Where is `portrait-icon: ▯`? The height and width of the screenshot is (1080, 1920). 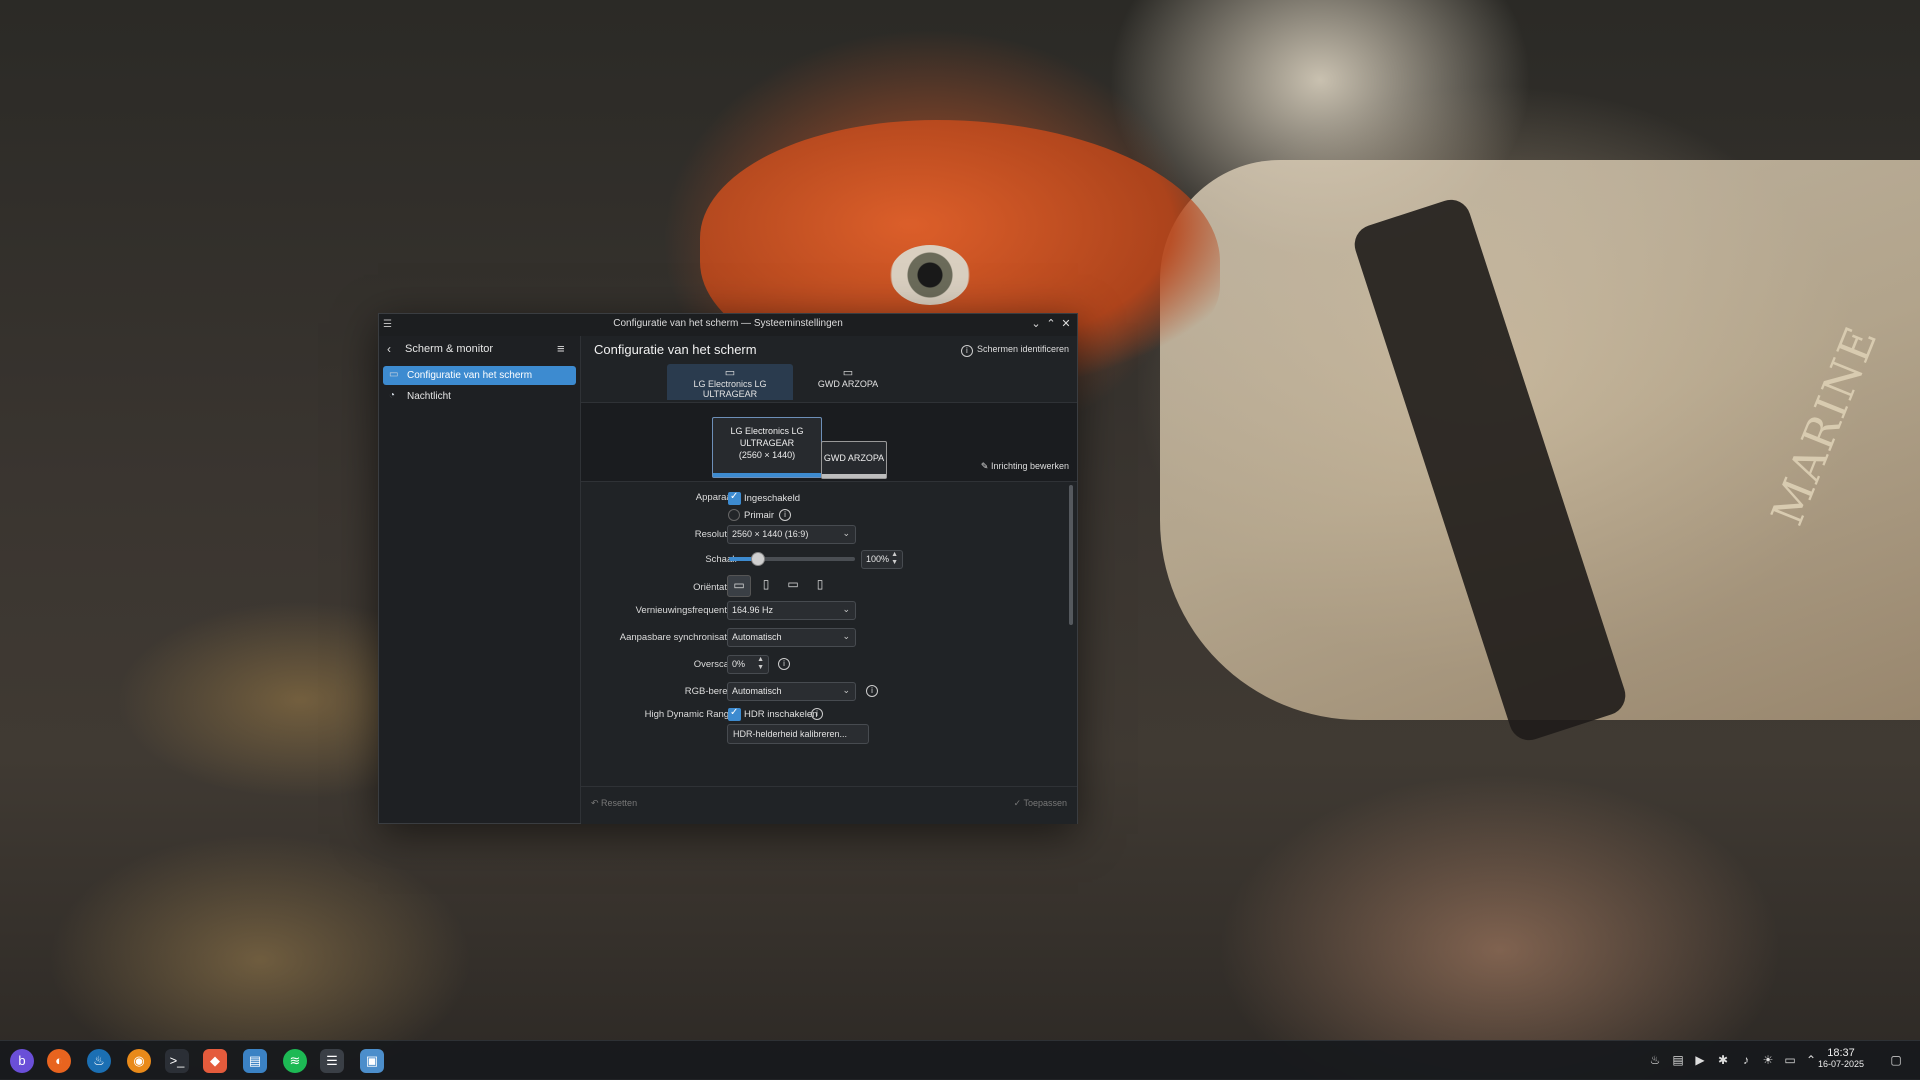
portrait-icon: ▯ is located at coordinates (766, 584).